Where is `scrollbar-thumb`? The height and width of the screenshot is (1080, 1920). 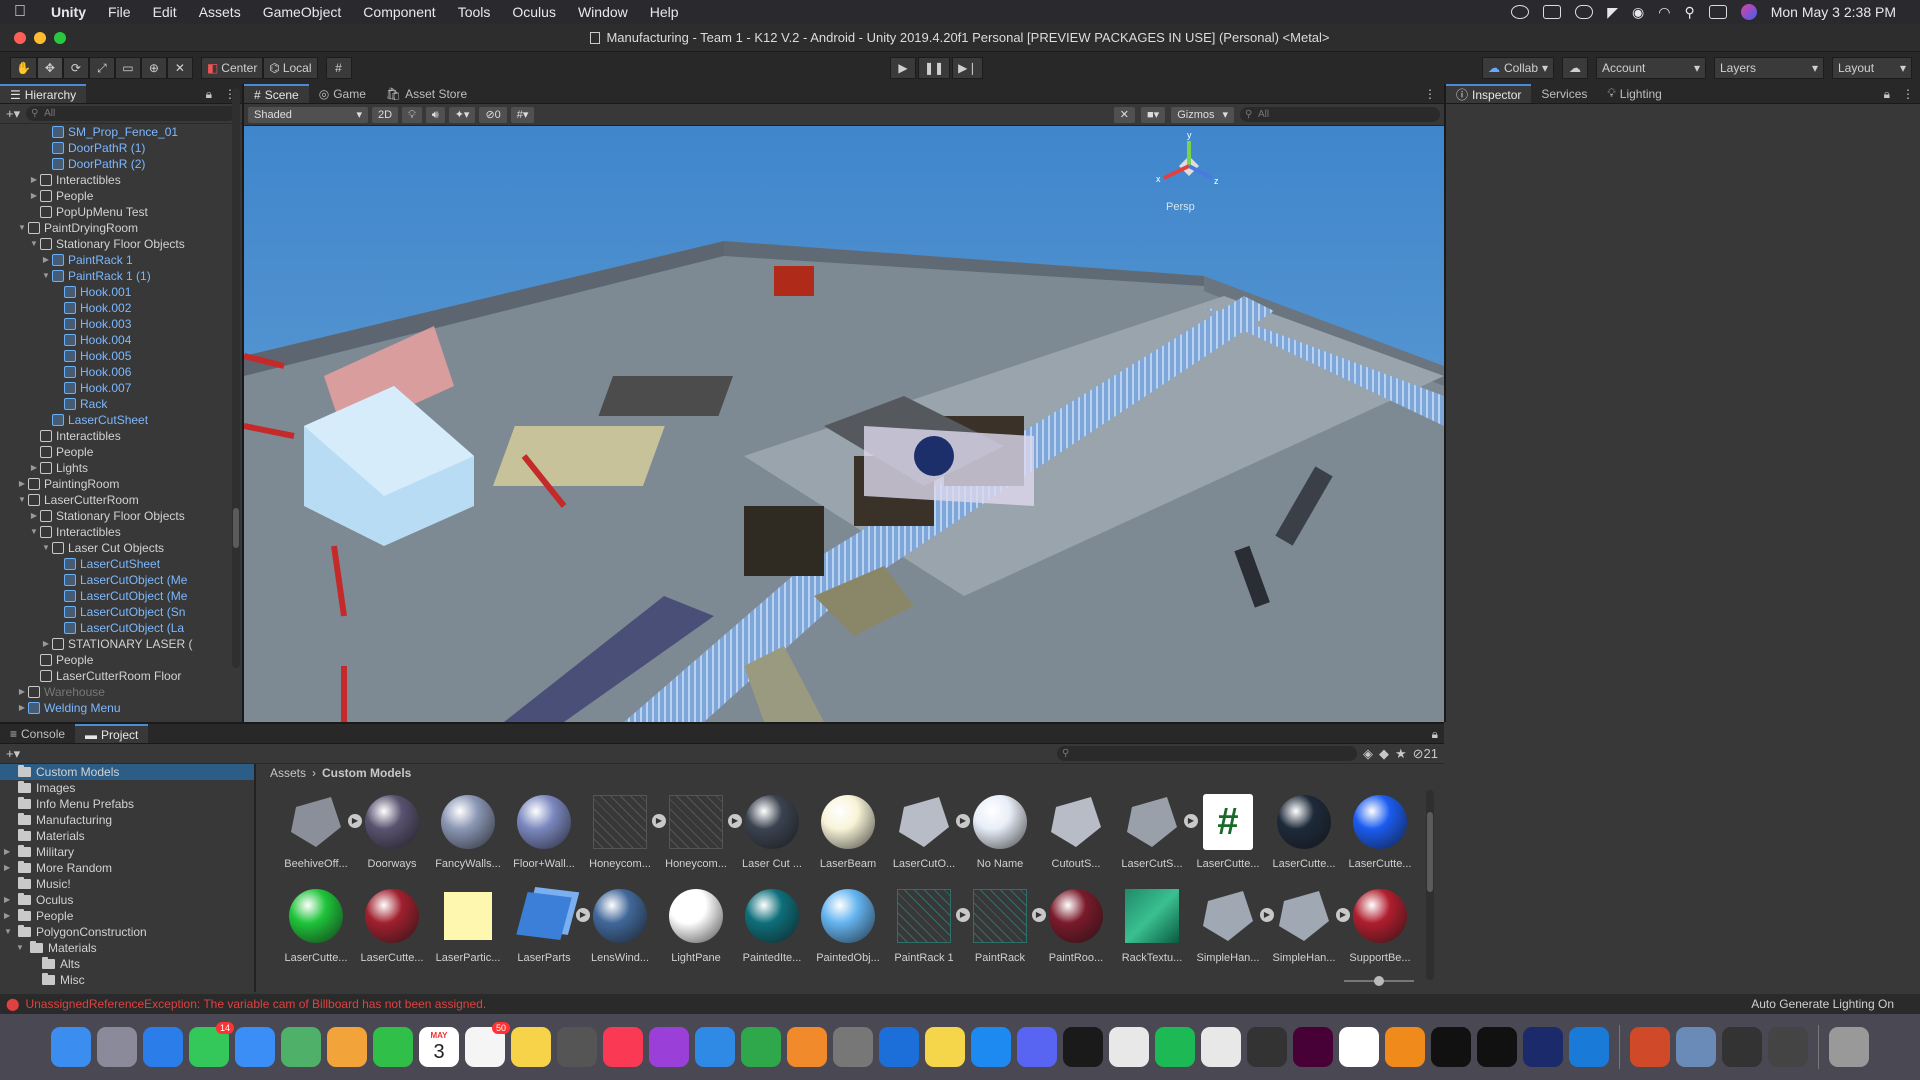 scrollbar-thumb is located at coordinates (236, 528).